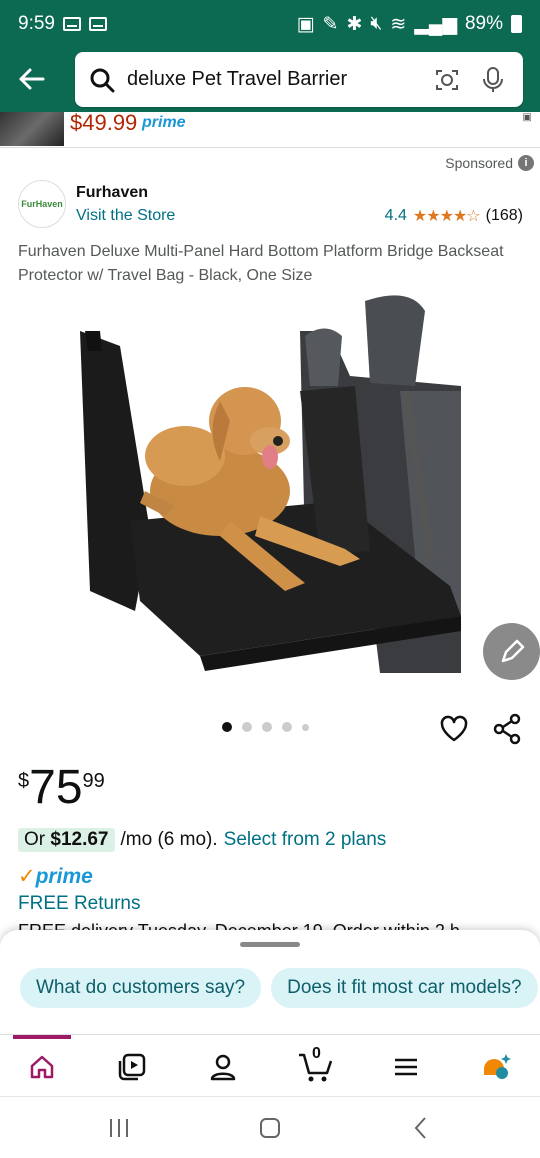 The height and width of the screenshot is (1158, 540). I want to click on active-tab-indicator, so click(42, 1037).